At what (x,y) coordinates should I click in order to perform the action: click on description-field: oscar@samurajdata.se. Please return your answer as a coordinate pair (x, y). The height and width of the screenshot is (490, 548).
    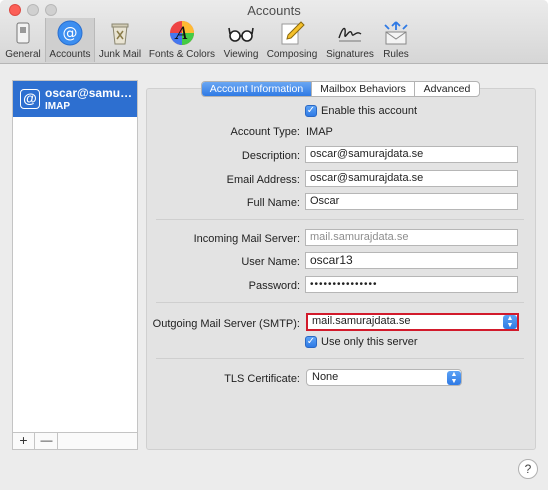
    Looking at the image, I should click on (411, 154).